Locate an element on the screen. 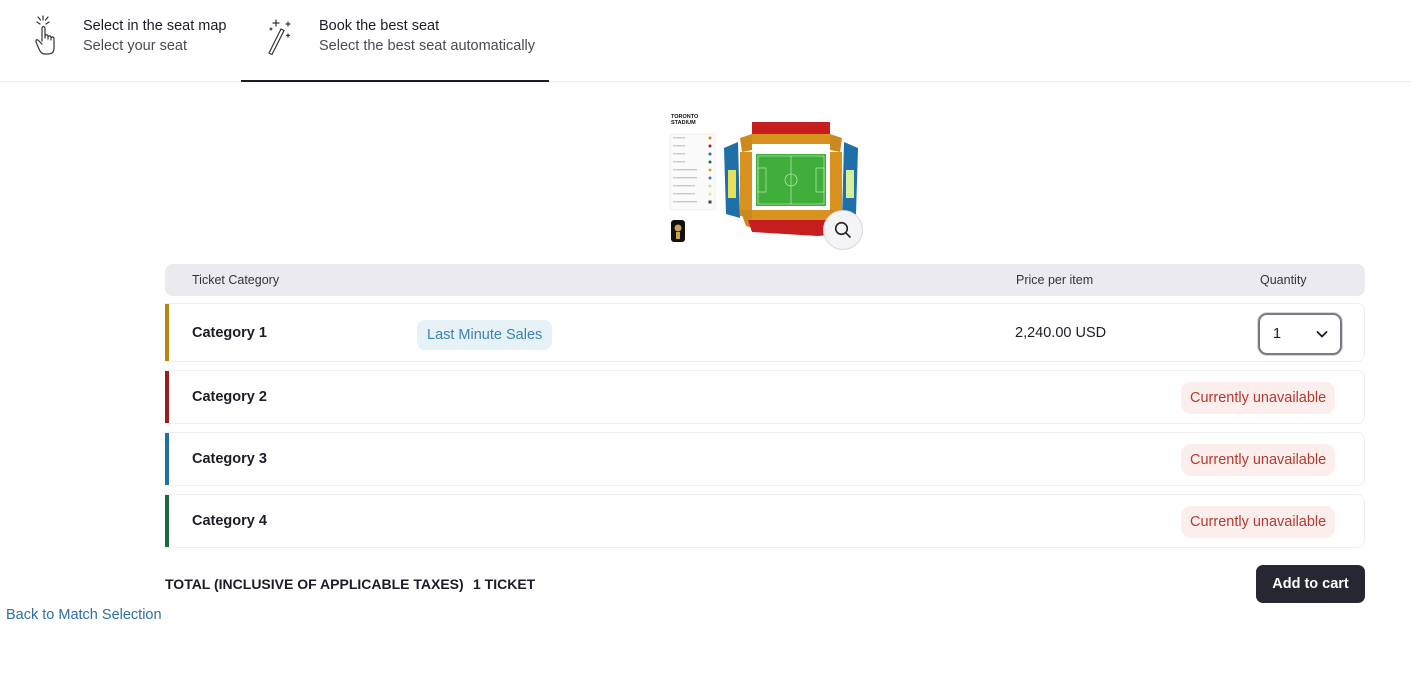 This screenshot has width=1411, height=691. price-per-item: 2,240.00 USD is located at coordinates (1061, 333).